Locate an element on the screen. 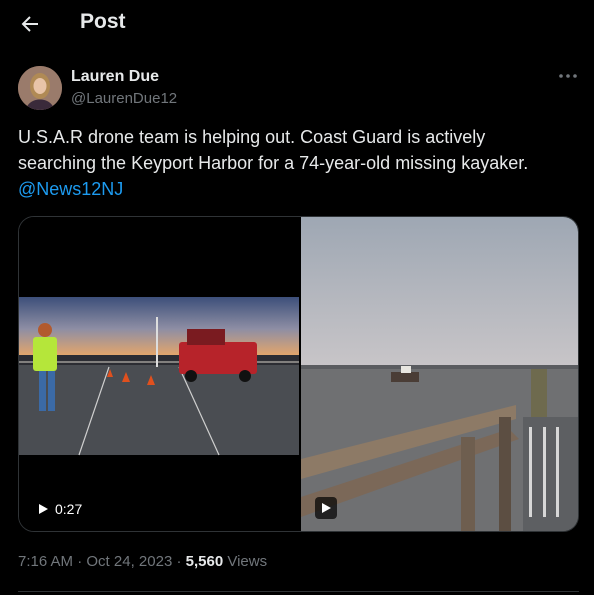  video-play-badge is located at coordinates (326, 508).